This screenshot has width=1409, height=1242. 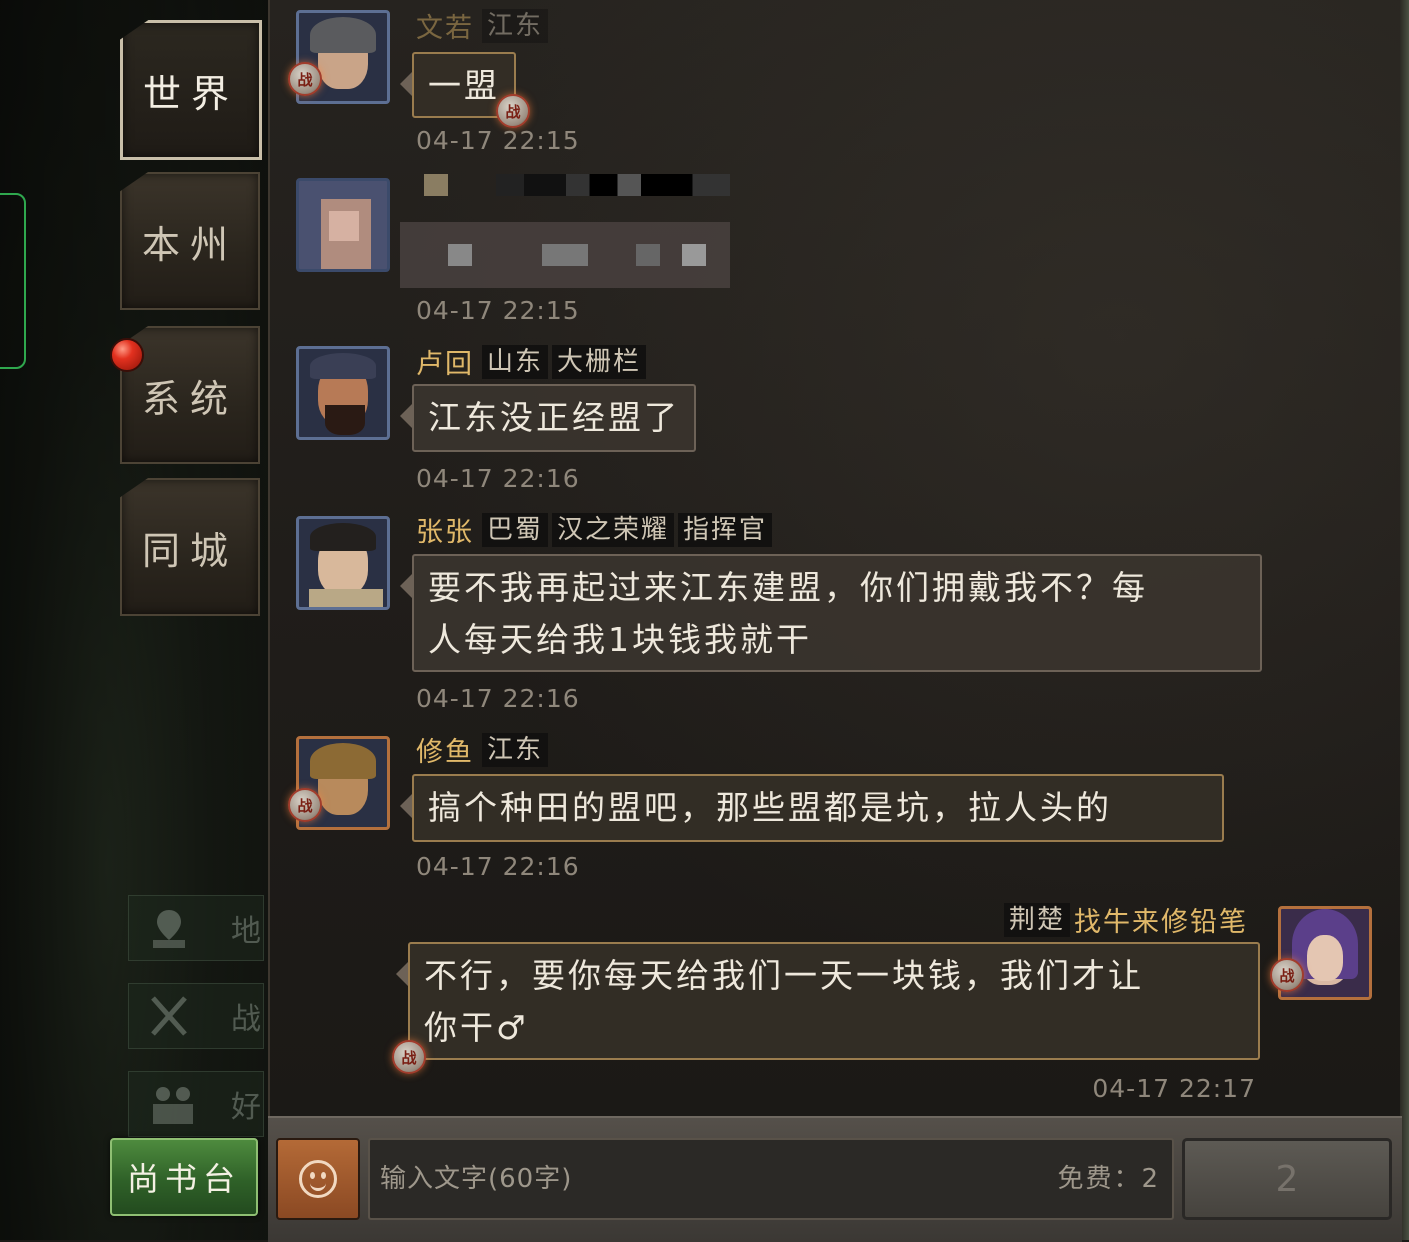 I want to click on message-bubble: 江东没正经盟了, so click(x=548, y=418).